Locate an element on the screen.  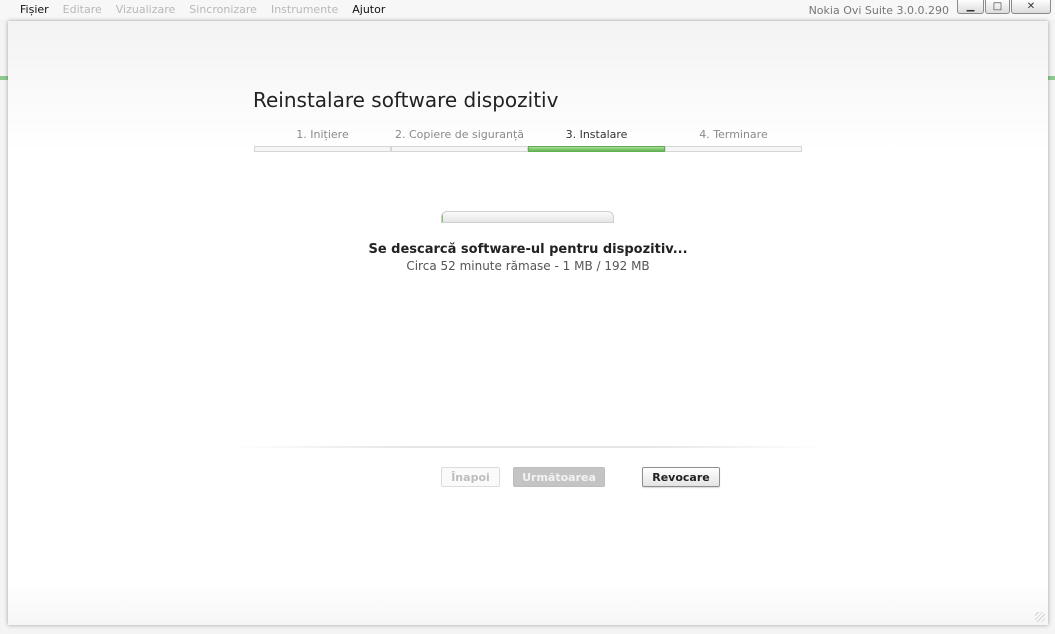
step-label: 2. Copiere de siguranță is located at coordinates (459, 134).